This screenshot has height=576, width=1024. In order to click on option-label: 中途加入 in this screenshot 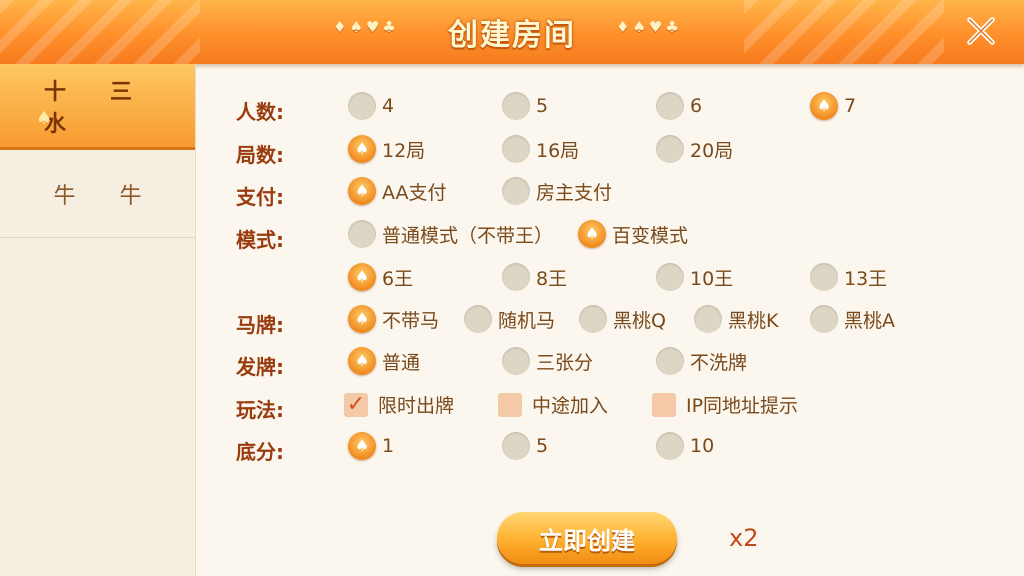, I will do `click(570, 406)`.